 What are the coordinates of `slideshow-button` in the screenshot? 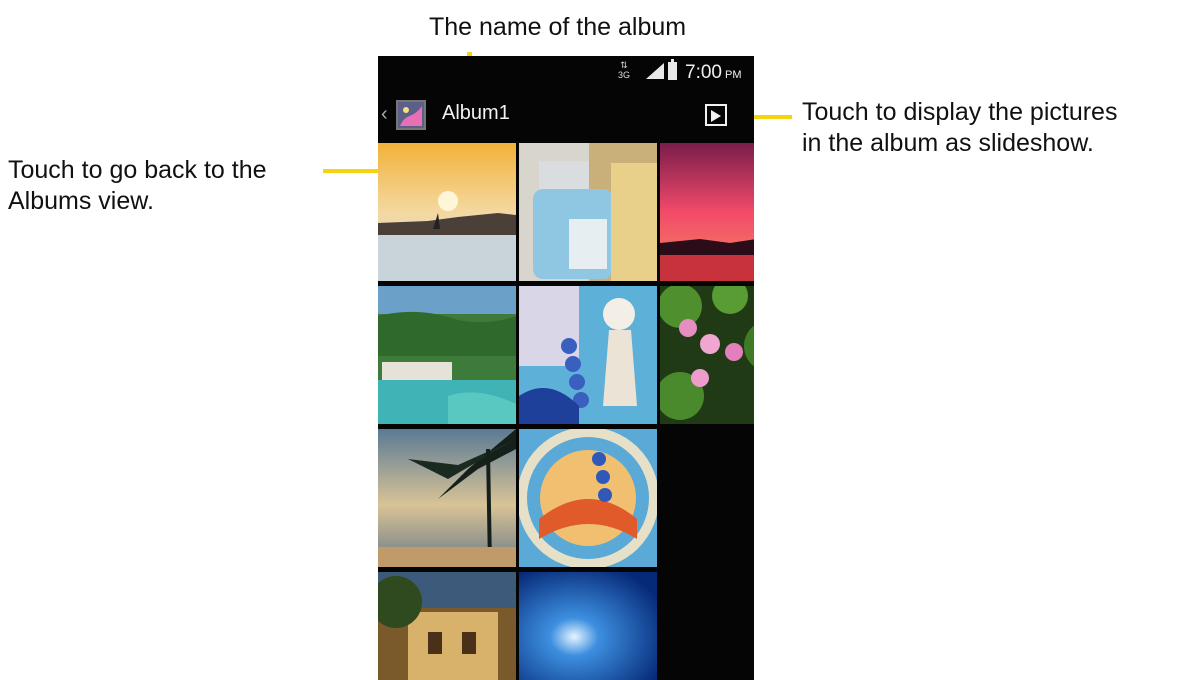 It's located at (716, 115).